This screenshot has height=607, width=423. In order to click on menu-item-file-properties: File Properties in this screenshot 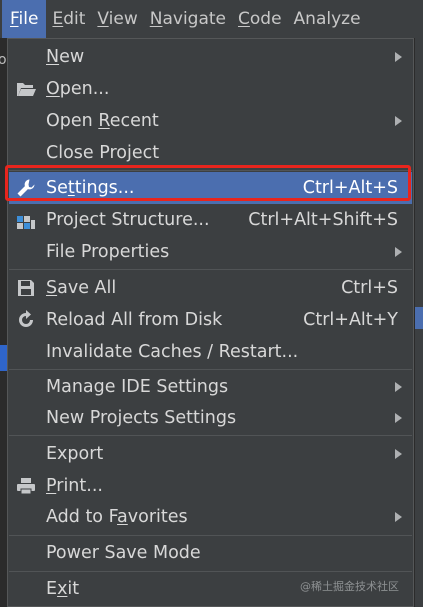, I will do `click(210, 252)`.